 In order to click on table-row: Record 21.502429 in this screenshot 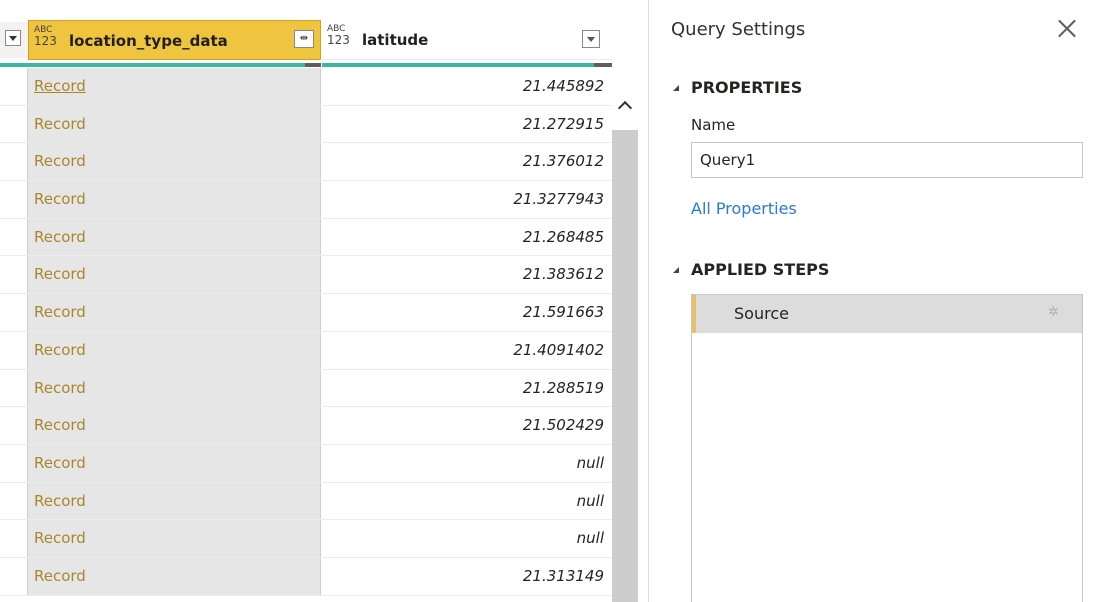, I will do `click(306, 426)`.